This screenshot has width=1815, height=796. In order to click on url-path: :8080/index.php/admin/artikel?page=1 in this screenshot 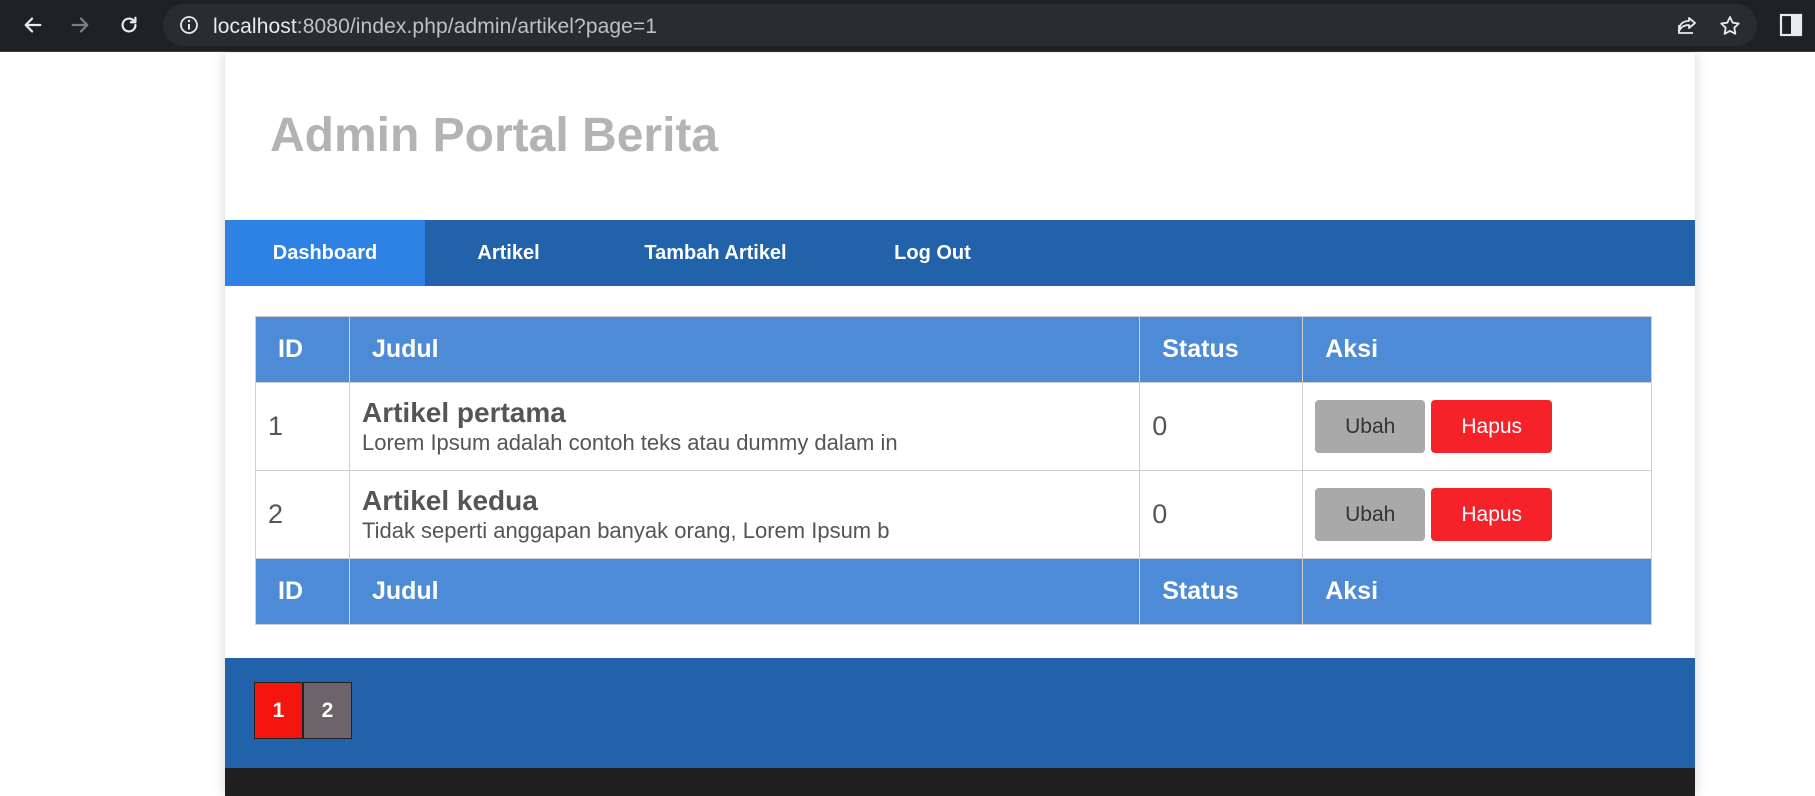, I will do `click(477, 26)`.